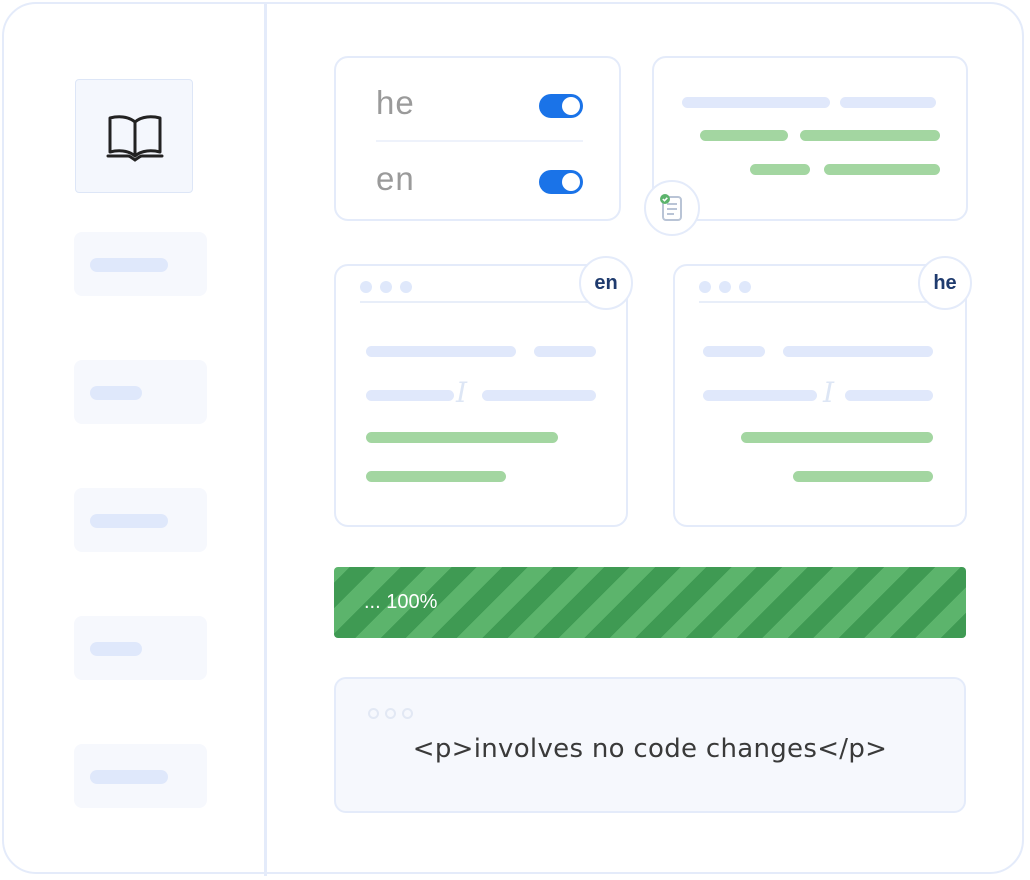 This screenshot has height=880, width=1030. I want to click on language-badge-he: he, so click(945, 283).